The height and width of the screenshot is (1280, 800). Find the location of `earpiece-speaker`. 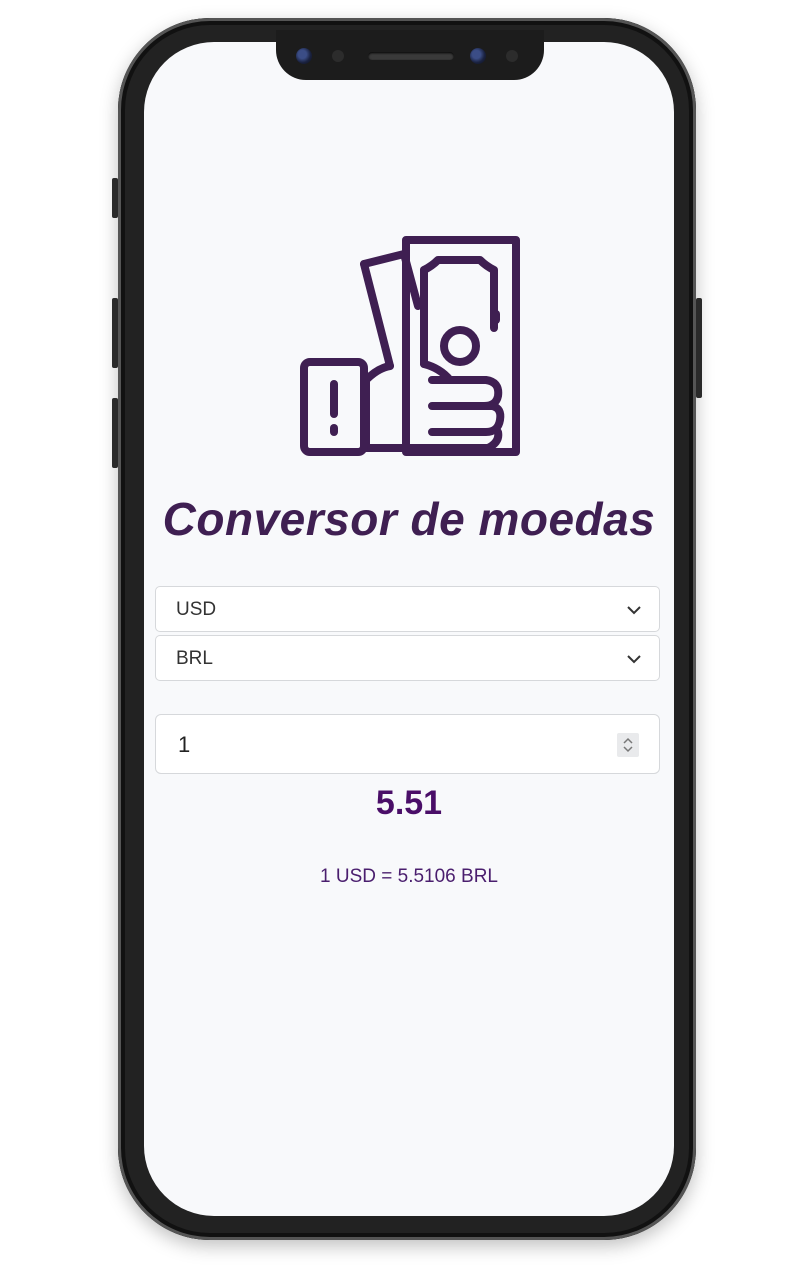

earpiece-speaker is located at coordinates (411, 56).